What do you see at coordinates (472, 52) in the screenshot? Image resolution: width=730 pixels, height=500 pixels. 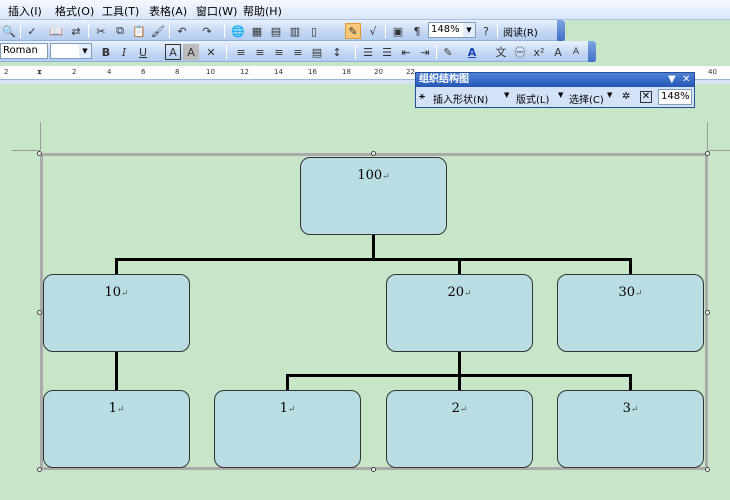 I see `font-color-icon: A` at bounding box center [472, 52].